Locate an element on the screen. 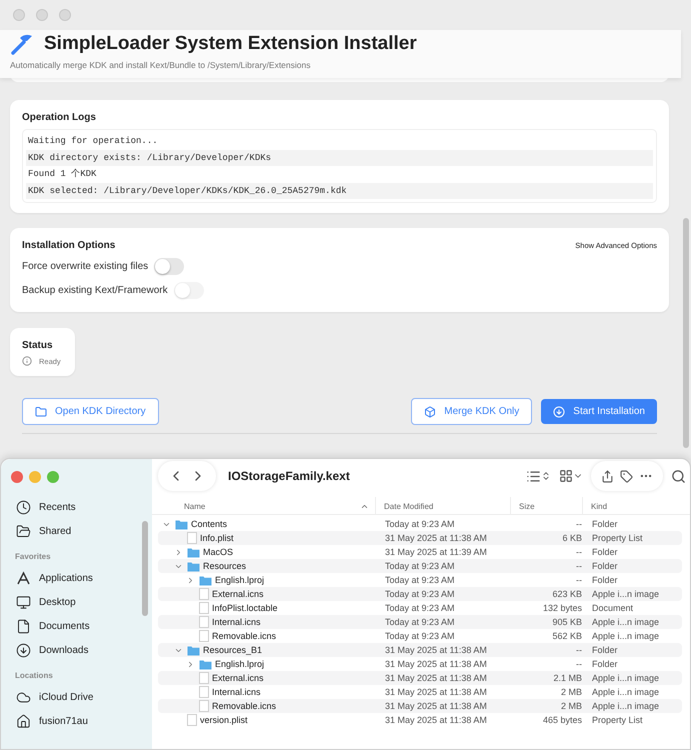  file-row: version.plist 31 May 2025 at 11:38 AM 465 bytes Property List is located at coordinates (420, 720).